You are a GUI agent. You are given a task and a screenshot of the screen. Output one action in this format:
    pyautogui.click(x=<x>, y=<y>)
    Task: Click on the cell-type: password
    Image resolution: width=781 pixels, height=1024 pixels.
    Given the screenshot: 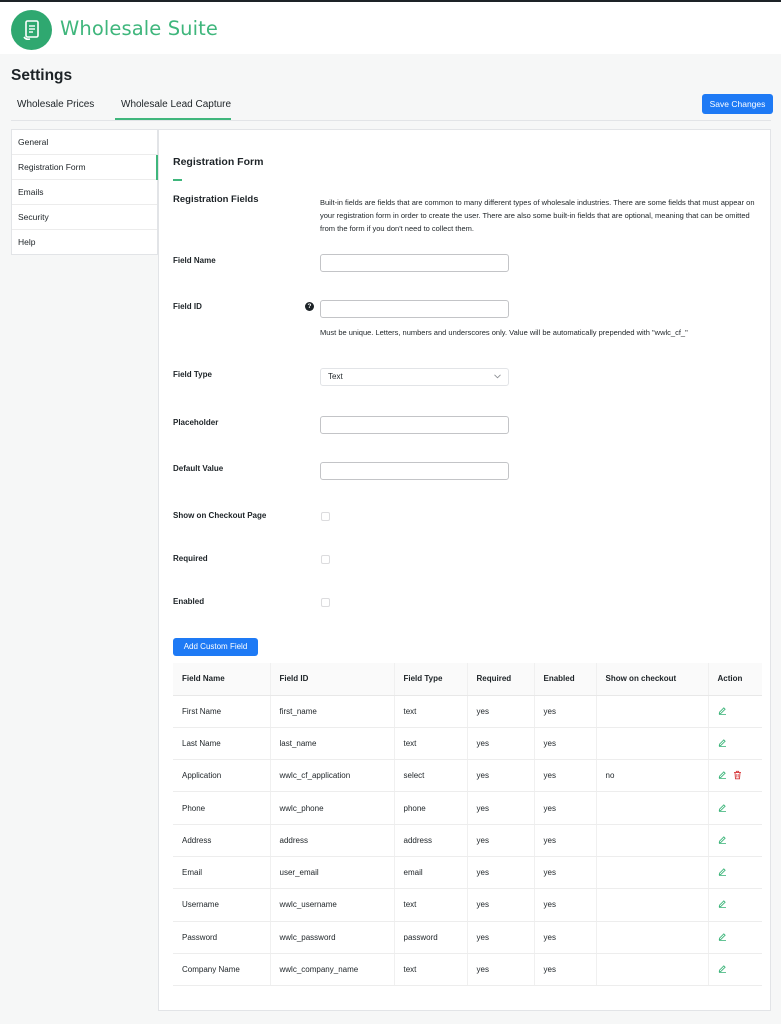 What is the action you would take?
    pyautogui.click(x=431, y=937)
    